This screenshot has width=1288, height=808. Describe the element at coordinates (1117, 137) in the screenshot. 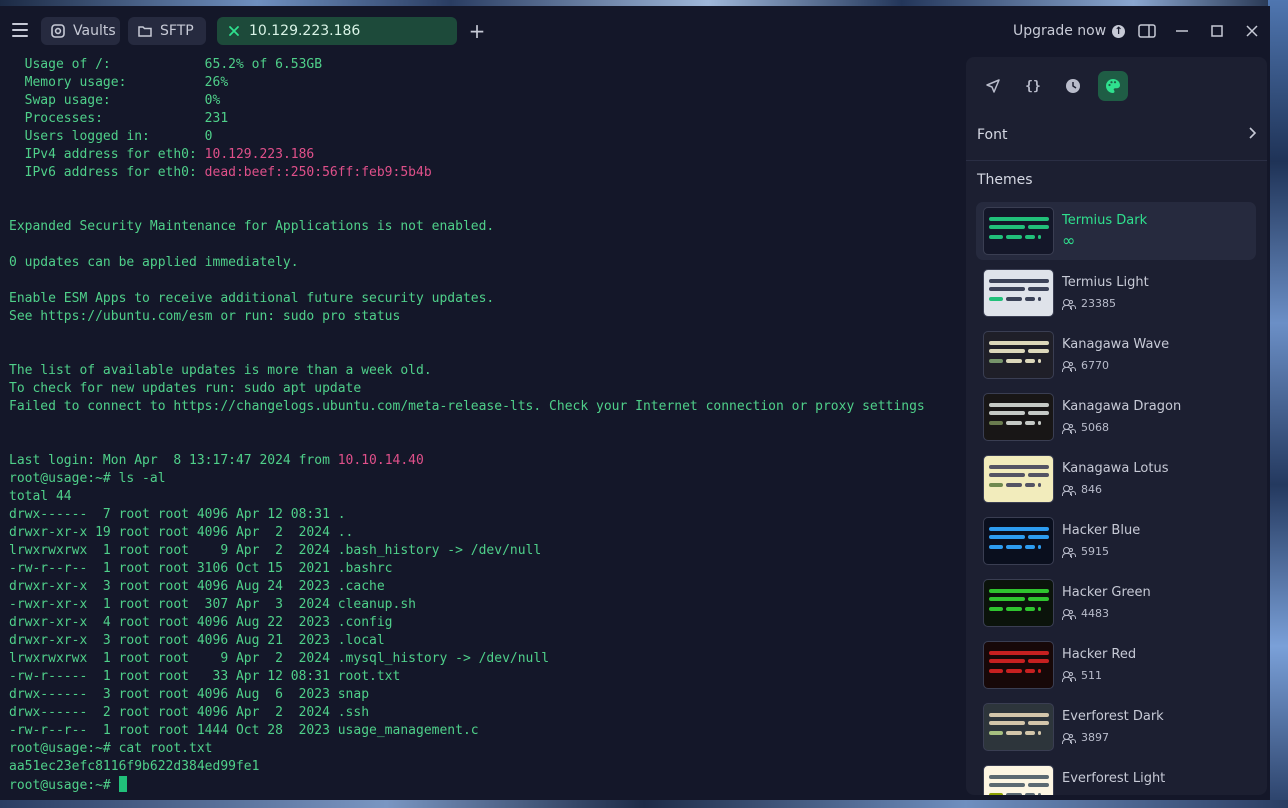

I see `font-settings-row: Font` at that location.